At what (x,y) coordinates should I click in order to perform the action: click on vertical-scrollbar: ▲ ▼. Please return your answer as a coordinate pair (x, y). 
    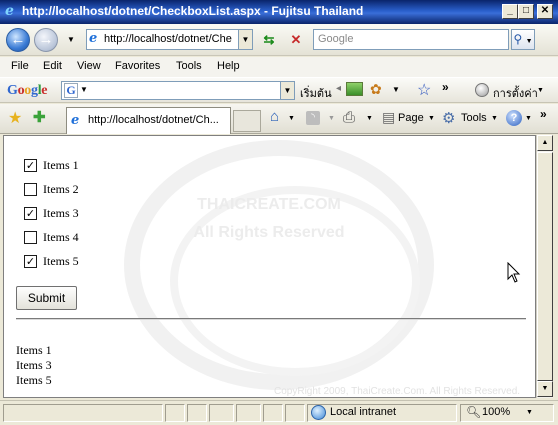
    Looking at the image, I should click on (544, 266).